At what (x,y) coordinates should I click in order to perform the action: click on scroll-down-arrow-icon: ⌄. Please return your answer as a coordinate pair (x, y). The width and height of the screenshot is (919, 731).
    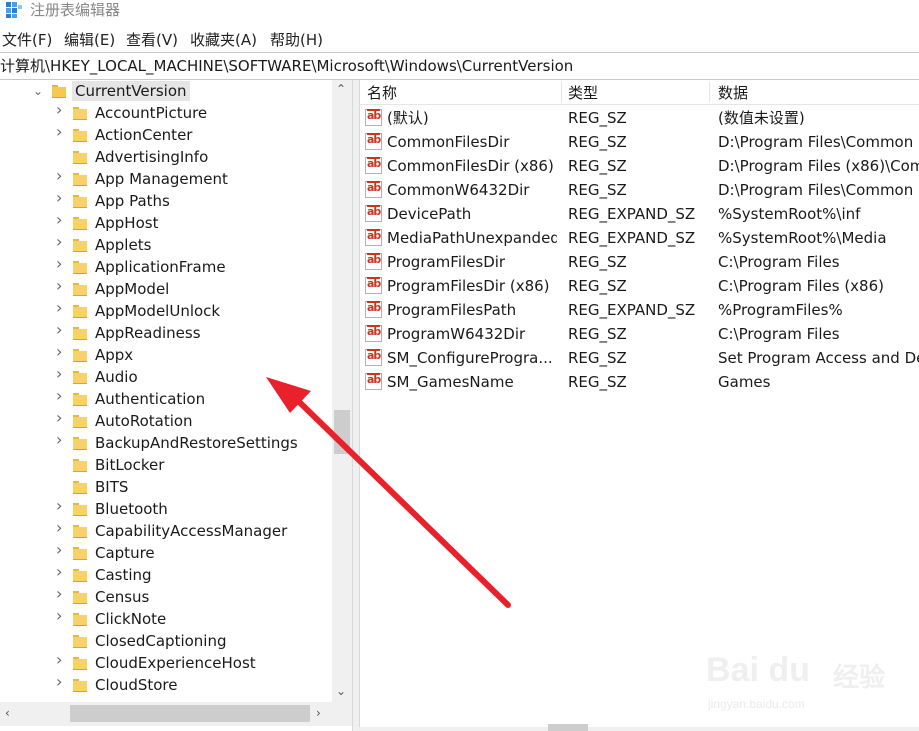
    Looking at the image, I should click on (341, 691).